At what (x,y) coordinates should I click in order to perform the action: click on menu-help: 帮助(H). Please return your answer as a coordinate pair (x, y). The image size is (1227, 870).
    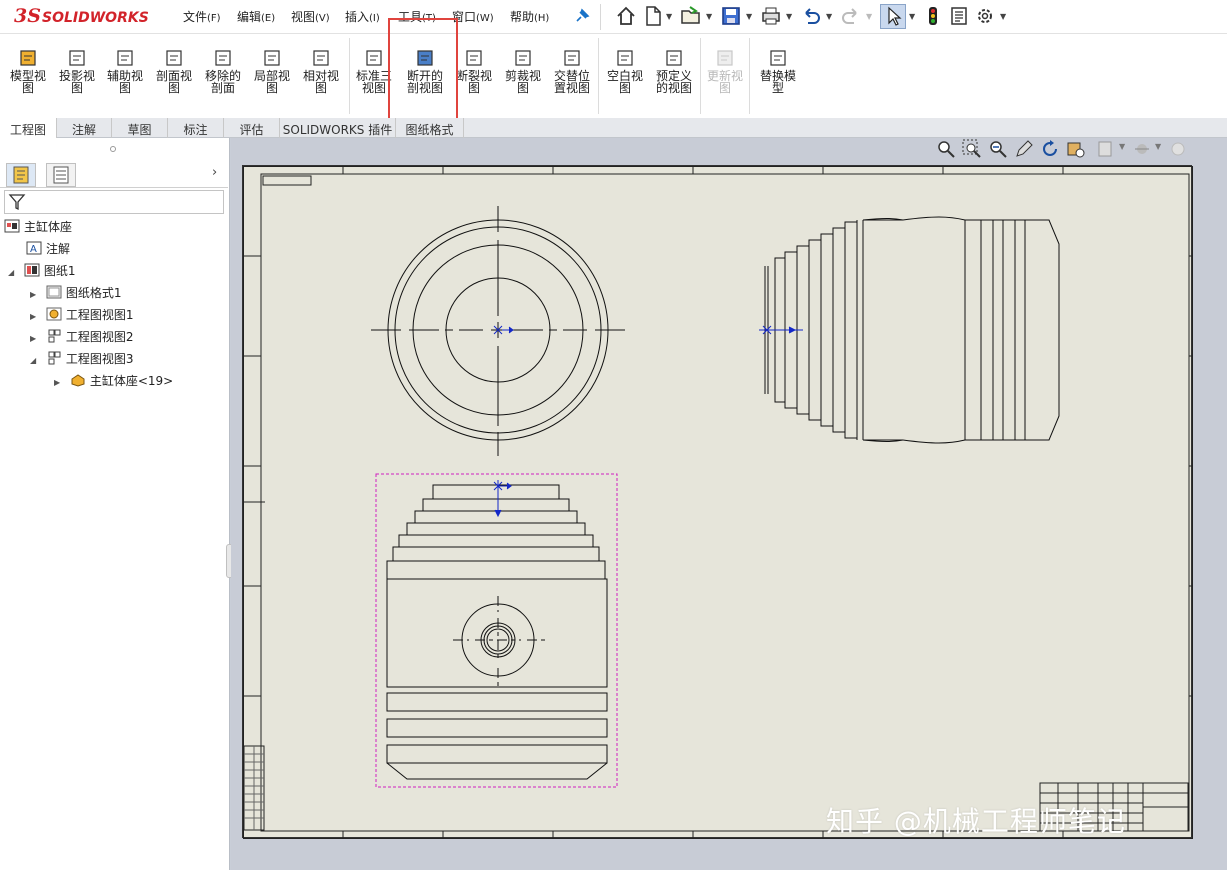
    Looking at the image, I should click on (529, 16).